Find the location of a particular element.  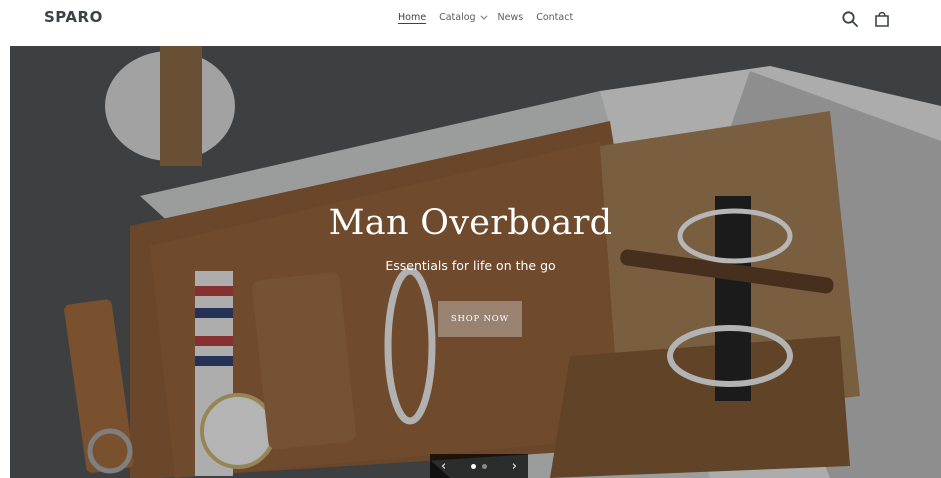

nav-item-home: Home is located at coordinates (412, 17).